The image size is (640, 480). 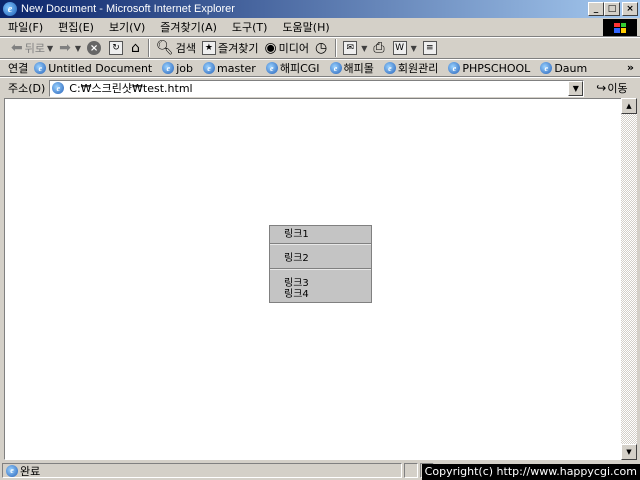 What do you see at coordinates (364, 48) in the screenshot?
I see `mail-dropdown-icon: ▼` at bounding box center [364, 48].